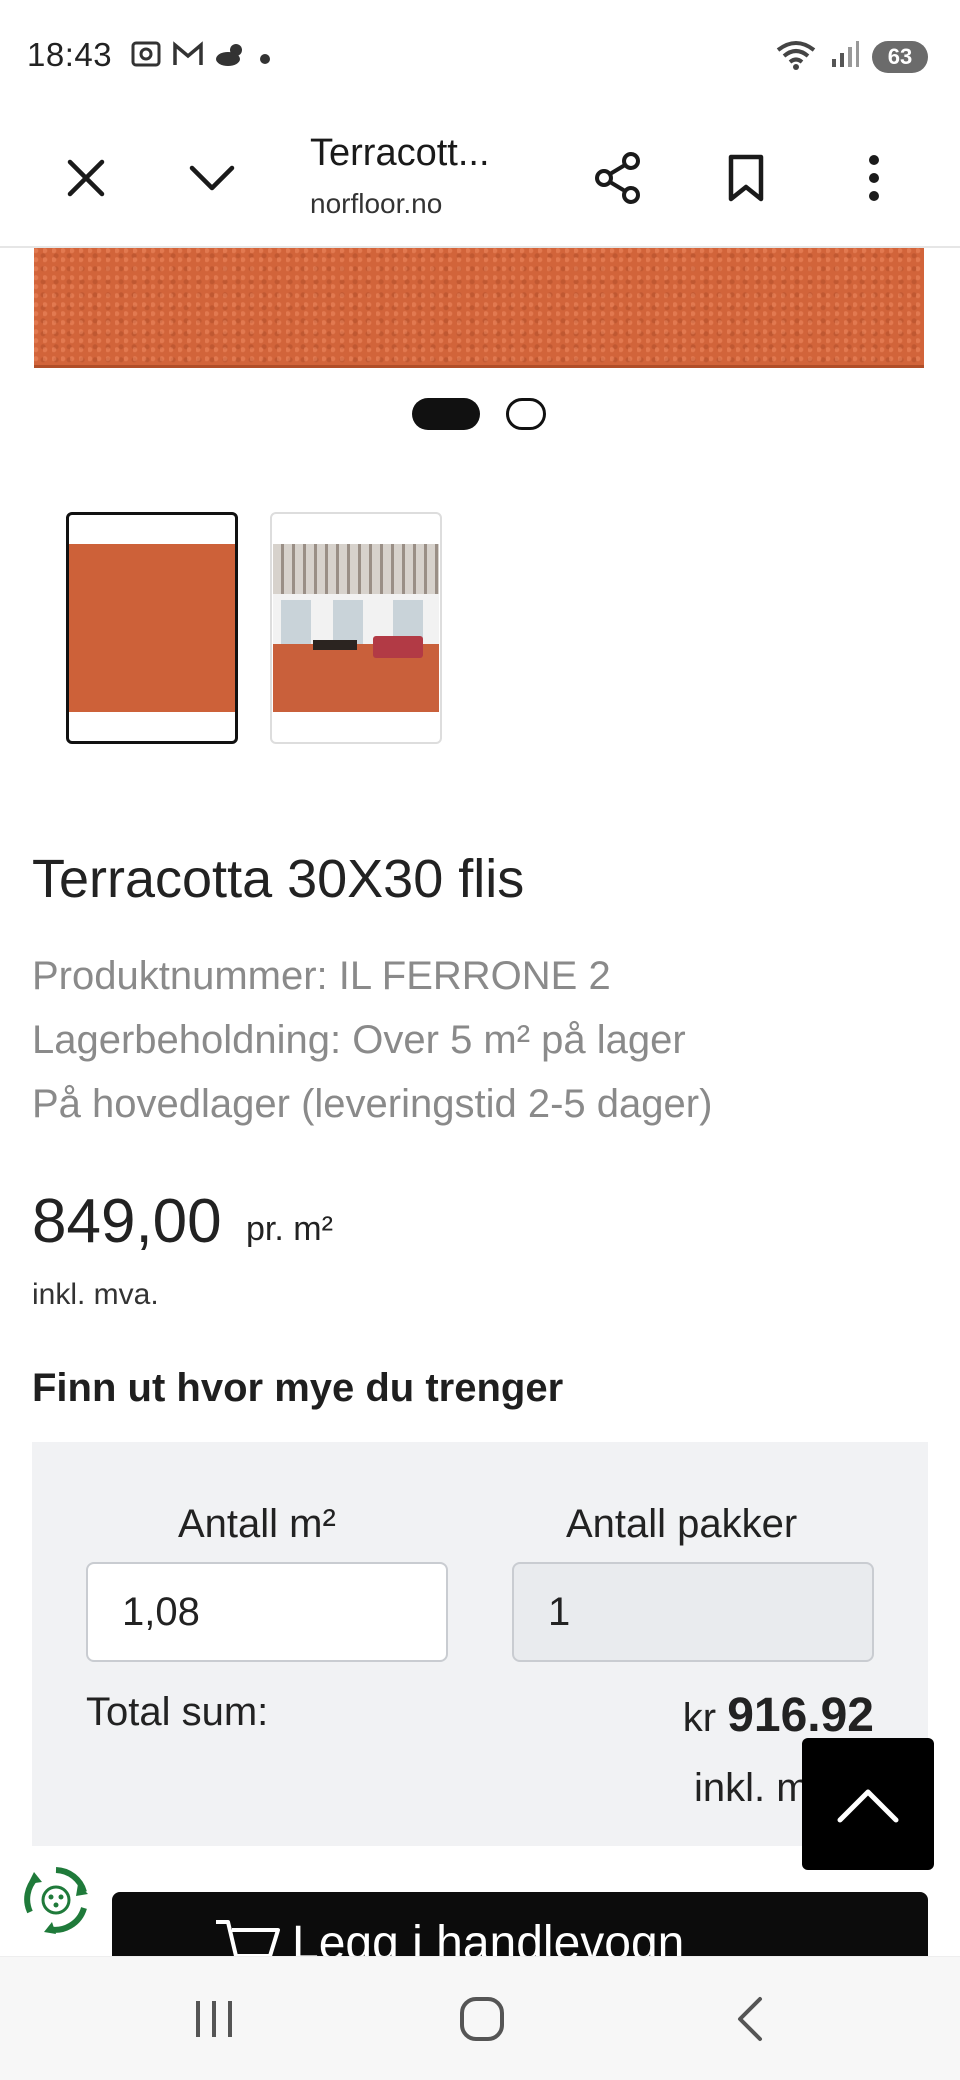 This screenshot has width=960, height=2080. Describe the element at coordinates (526, 414) in the screenshot. I see `carousel-dot` at that location.